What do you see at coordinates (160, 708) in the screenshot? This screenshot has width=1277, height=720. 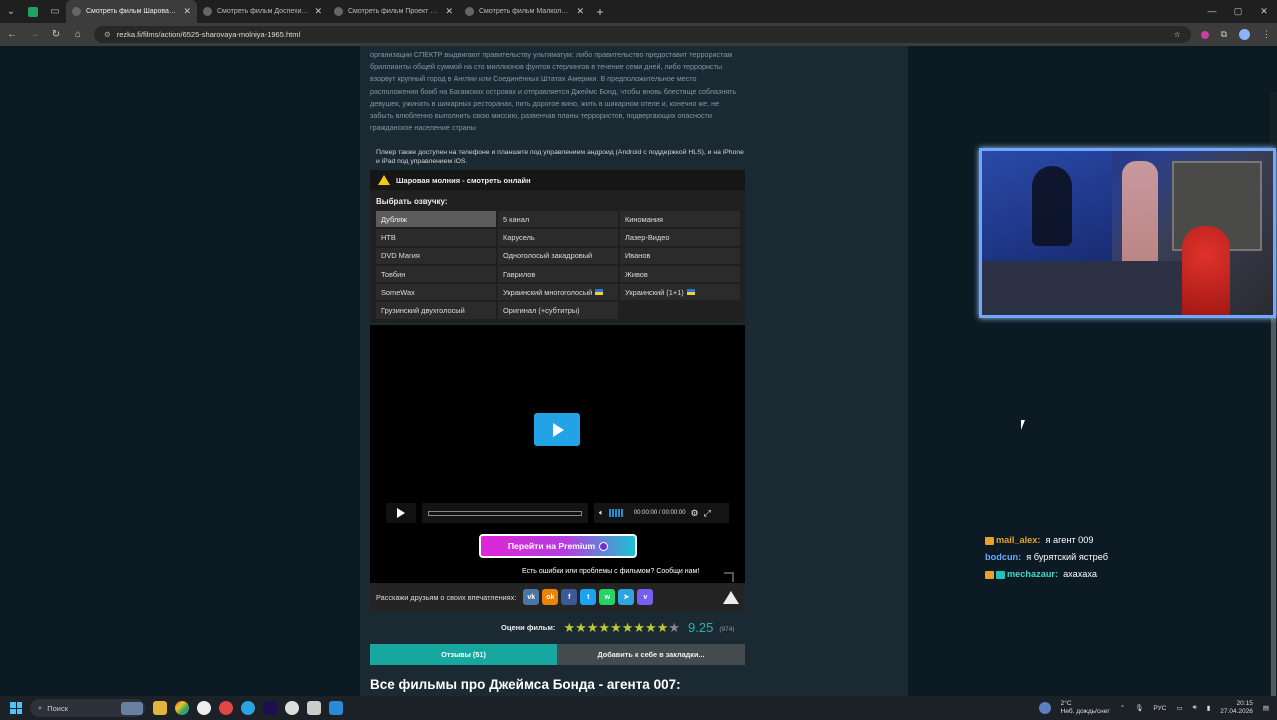 I see `file-explorer-icon` at bounding box center [160, 708].